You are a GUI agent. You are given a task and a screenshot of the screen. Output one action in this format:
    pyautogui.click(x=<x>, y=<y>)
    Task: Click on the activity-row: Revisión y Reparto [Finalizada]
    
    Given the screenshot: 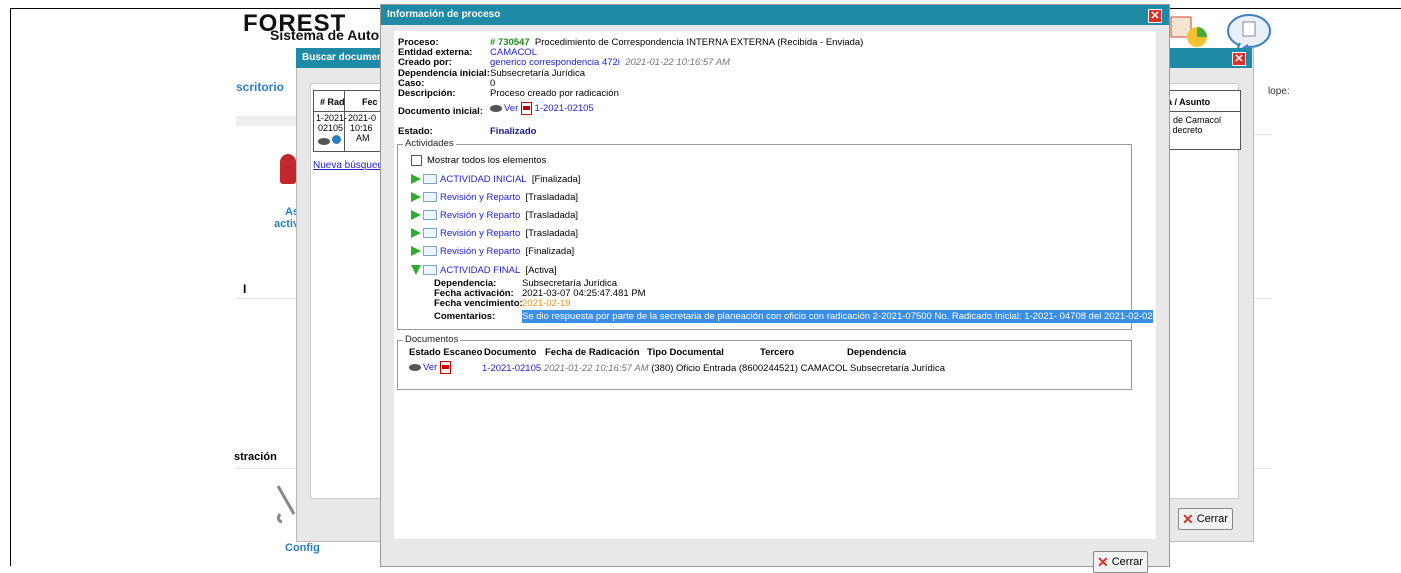 What is the action you would take?
    pyautogui.click(x=492, y=251)
    